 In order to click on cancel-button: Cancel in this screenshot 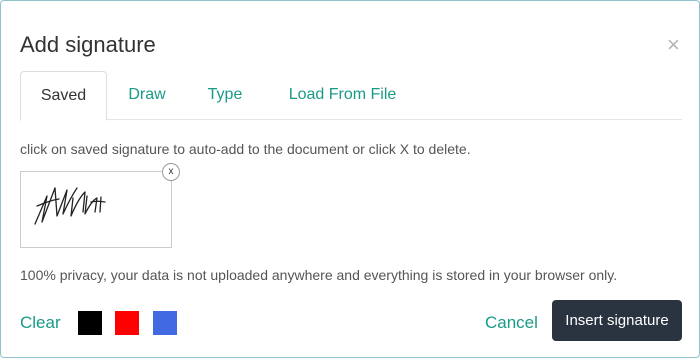, I will do `click(511, 323)`.